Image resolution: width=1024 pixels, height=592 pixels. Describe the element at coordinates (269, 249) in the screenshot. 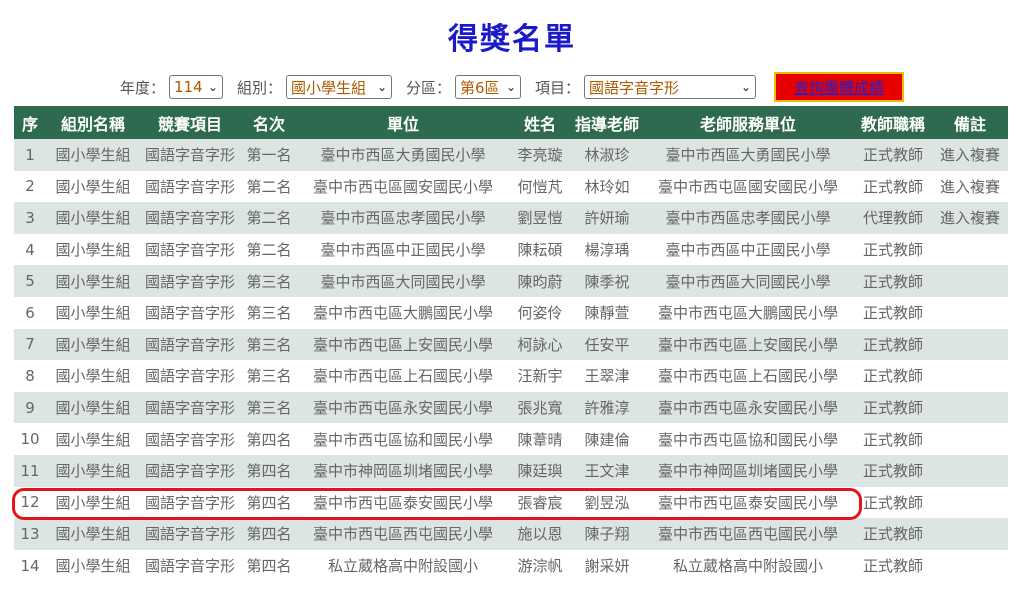

I see `cell-rank: 第二名` at that location.